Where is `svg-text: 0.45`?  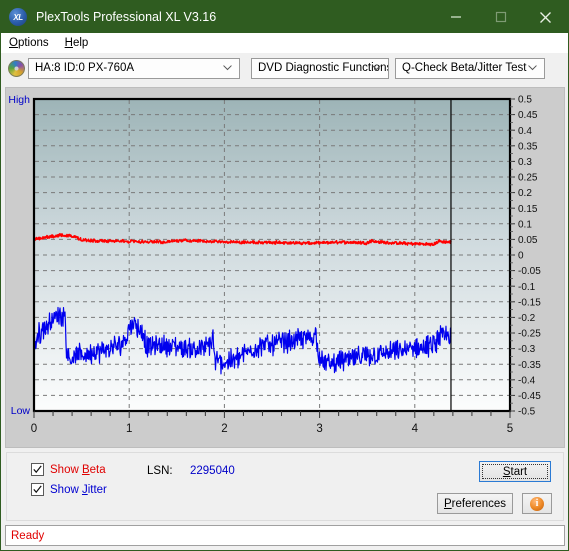 svg-text: 0.45 is located at coordinates (528, 115).